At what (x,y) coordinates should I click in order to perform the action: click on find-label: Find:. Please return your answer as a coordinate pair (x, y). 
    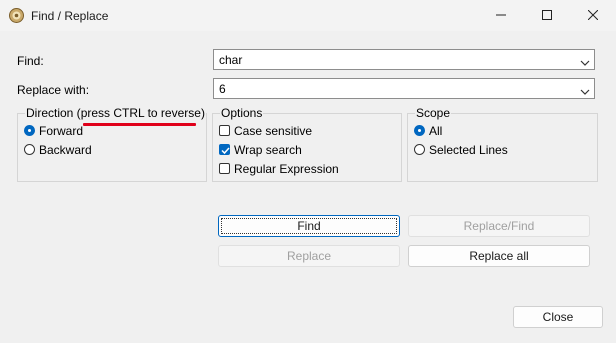
    Looking at the image, I should click on (30, 61).